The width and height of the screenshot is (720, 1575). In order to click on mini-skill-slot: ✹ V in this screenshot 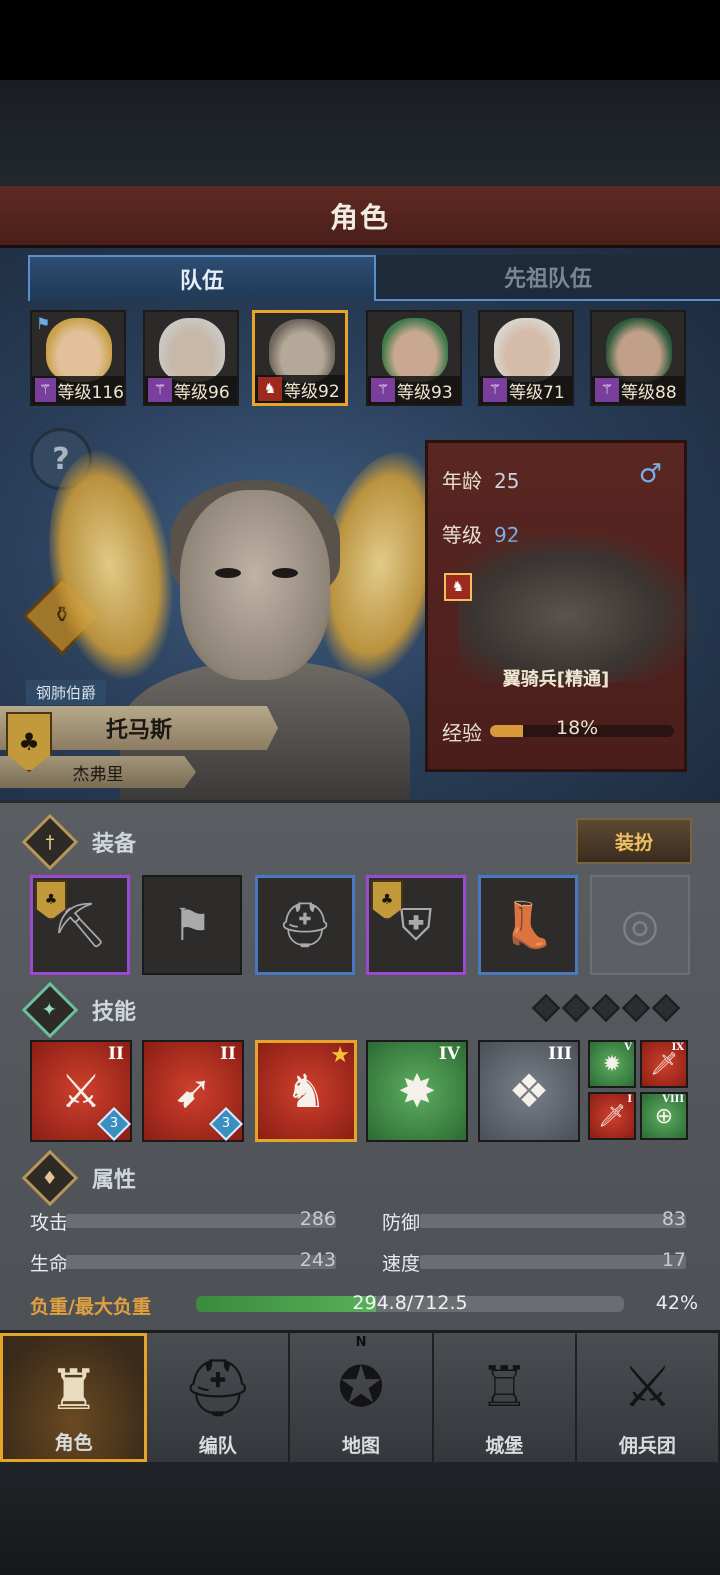, I will do `click(612, 1064)`.